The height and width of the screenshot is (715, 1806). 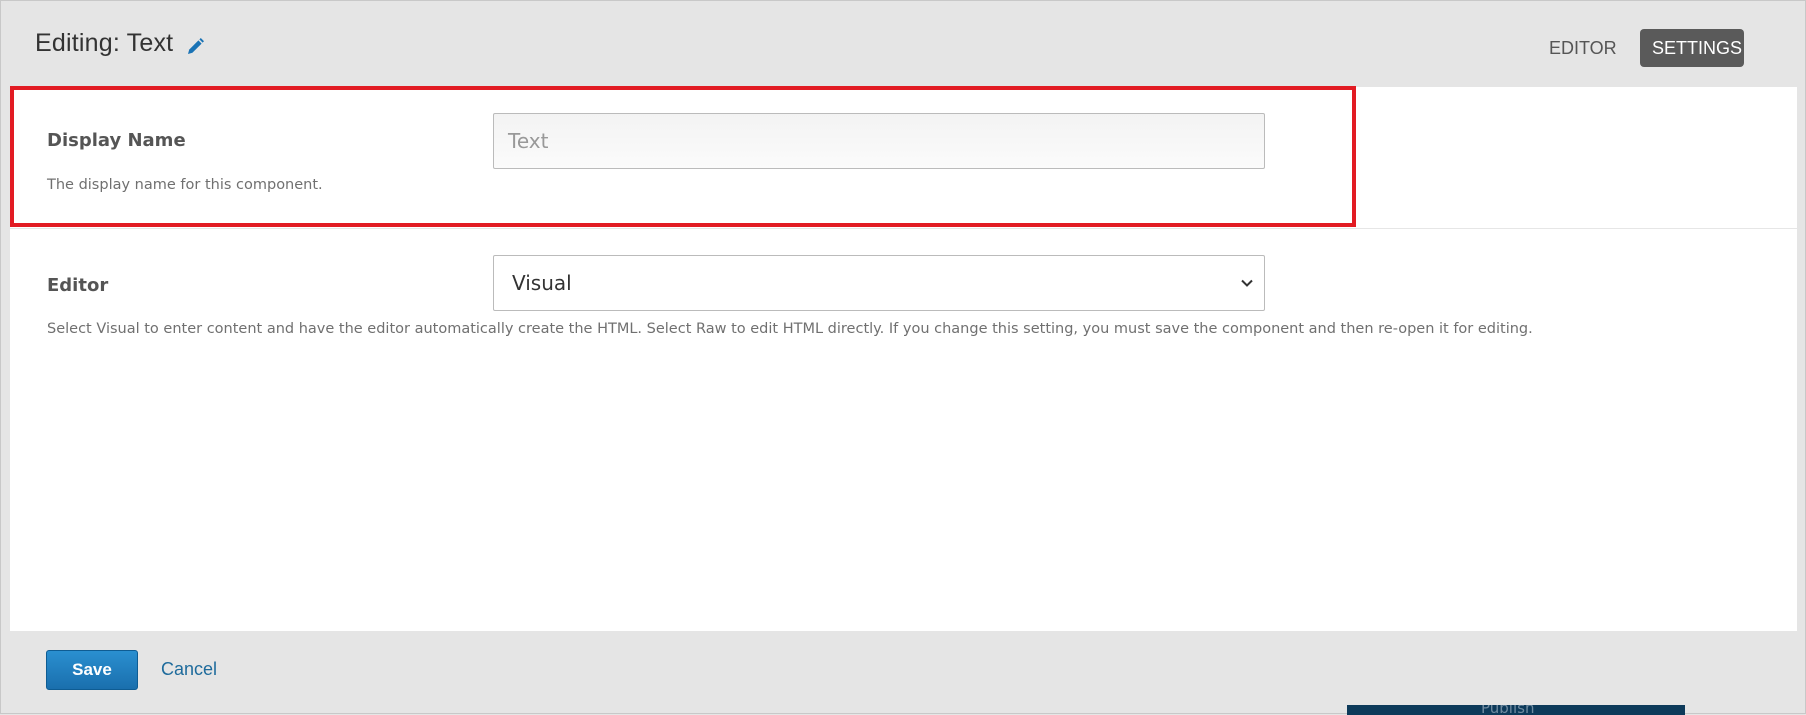 What do you see at coordinates (903, 673) in the screenshot?
I see `modal-footer: Save Cancel` at bounding box center [903, 673].